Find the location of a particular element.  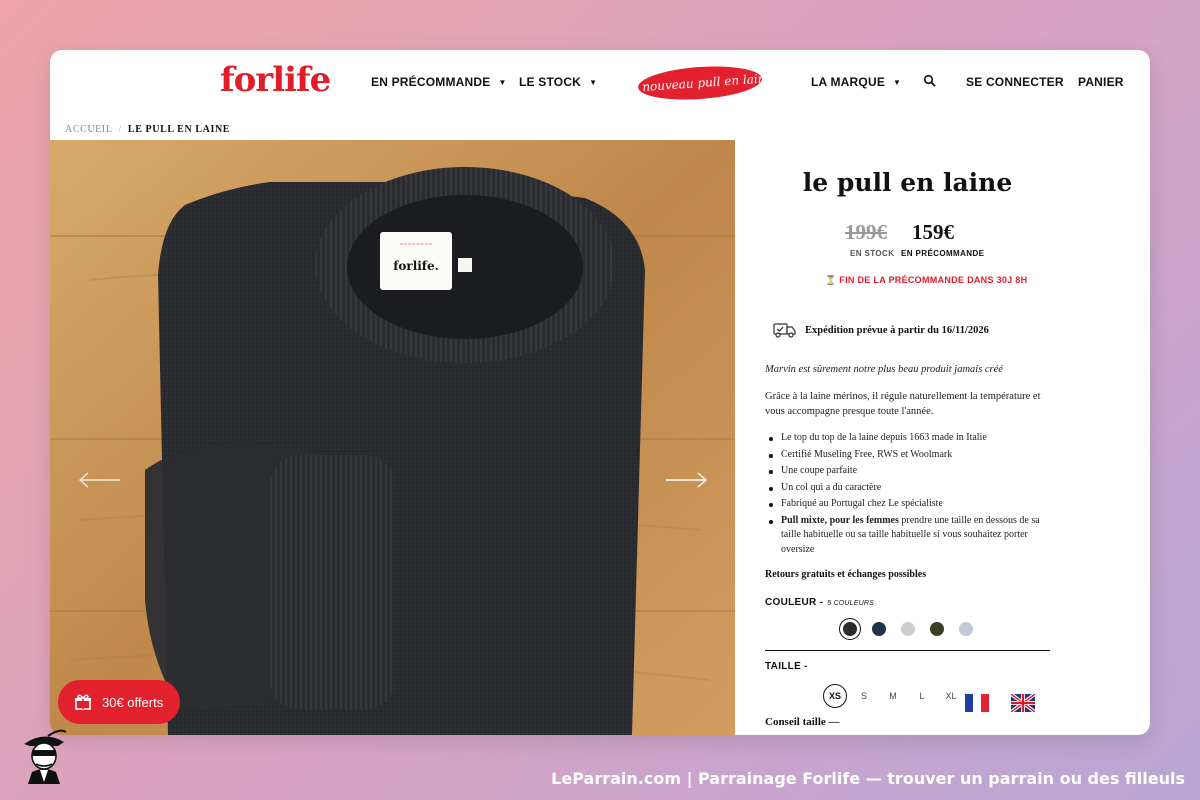

color-label-text: COULEUR - is located at coordinates (794, 602).